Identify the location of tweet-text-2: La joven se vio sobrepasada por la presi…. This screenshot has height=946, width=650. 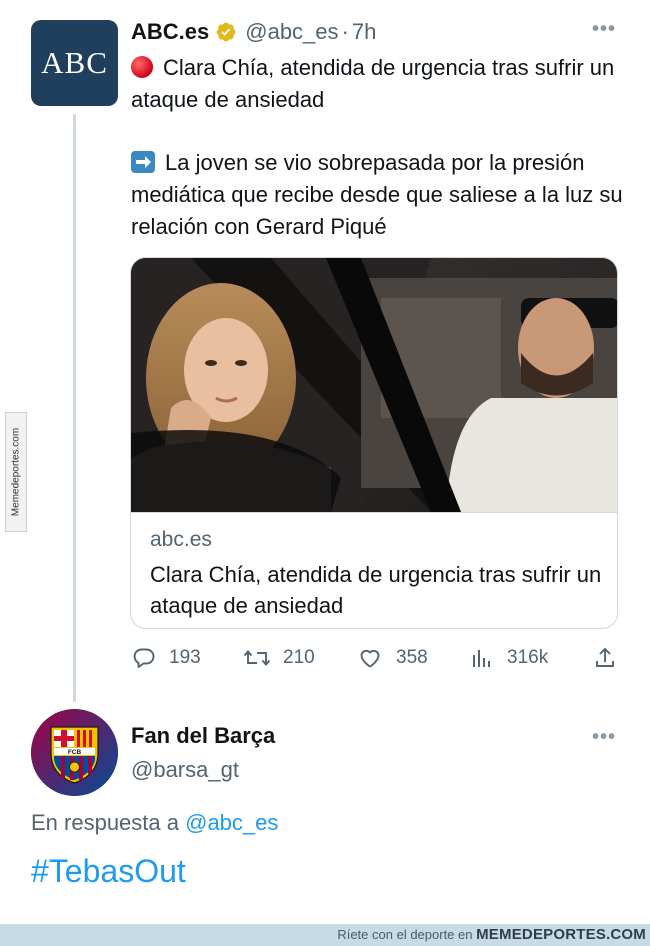
(377, 194).